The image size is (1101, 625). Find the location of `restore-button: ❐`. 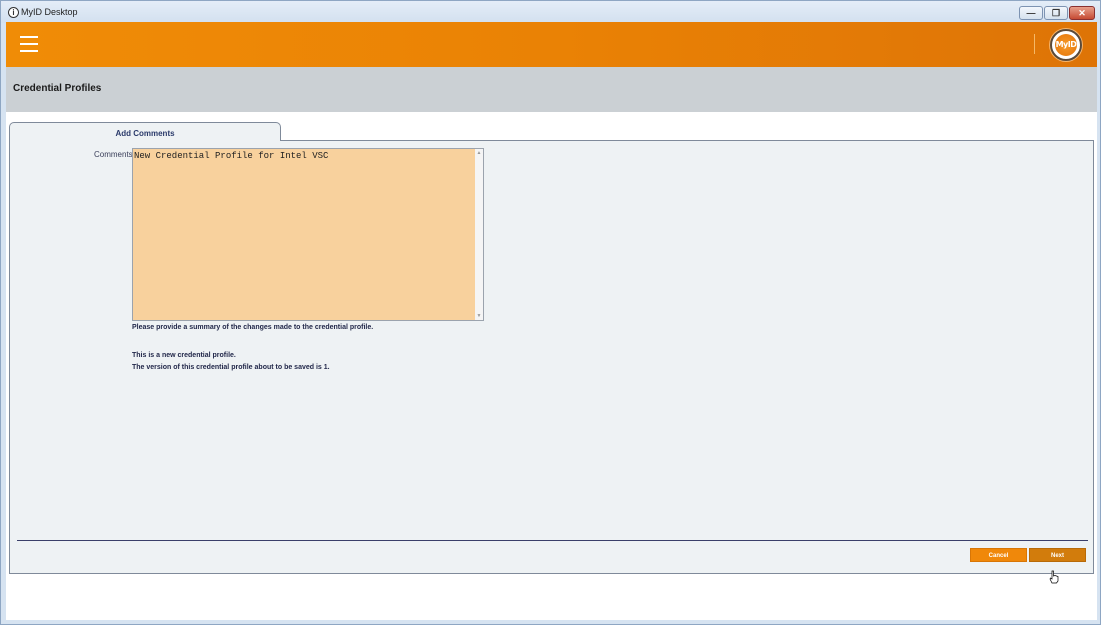

restore-button: ❐ is located at coordinates (1056, 13).